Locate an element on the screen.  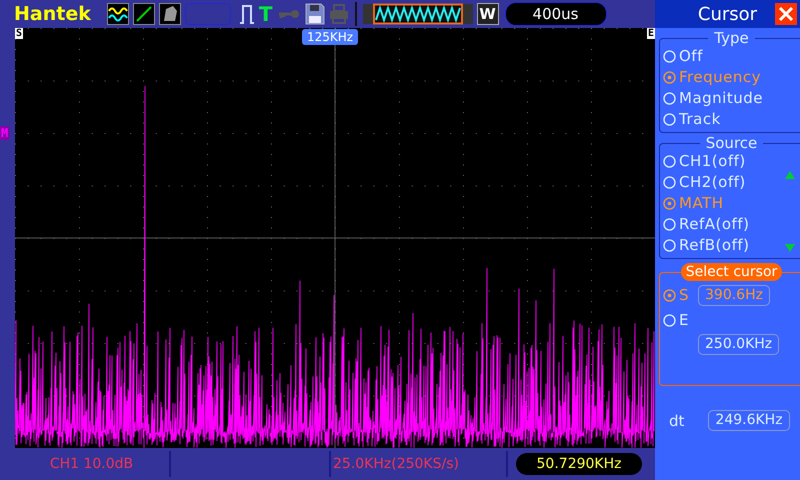
pulse-icon is located at coordinates (246, 14).